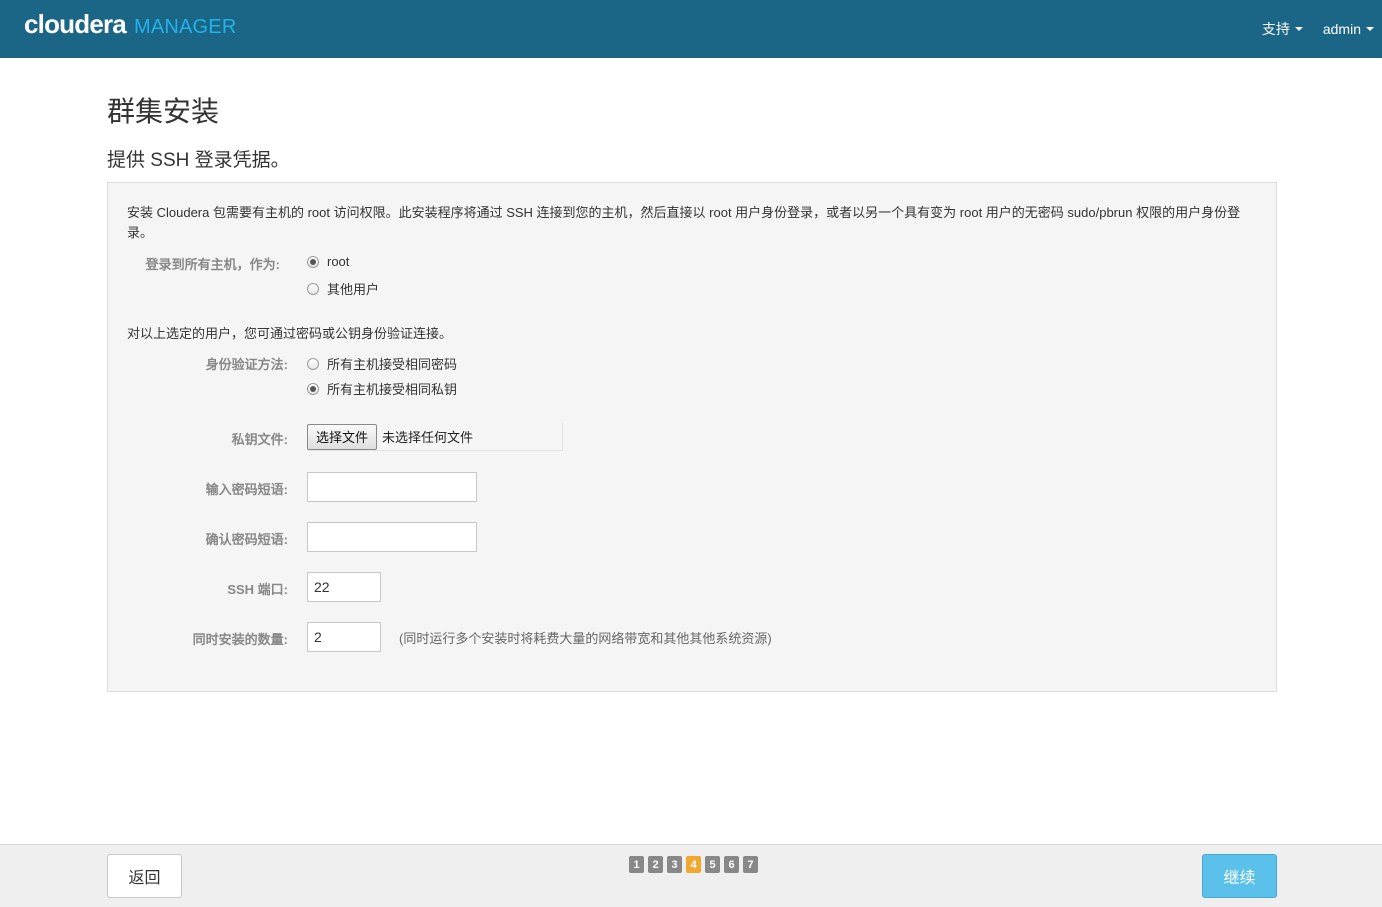 The width and height of the screenshot is (1382, 907). Describe the element at coordinates (1239, 876) in the screenshot. I see `continue-button: 继续` at that location.